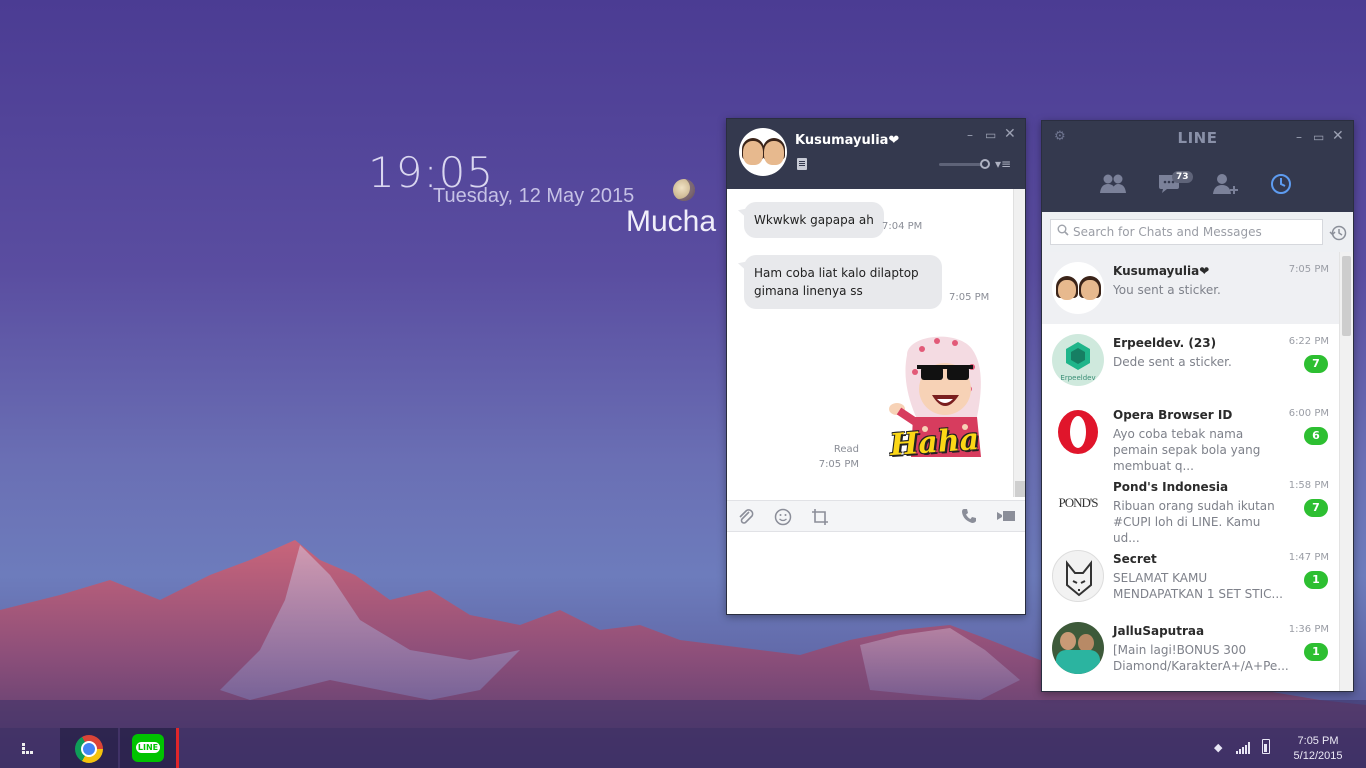  What do you see at coordinates (876, 573) in the screenshot?
I see `message-input` at bounding box center [876, 573].